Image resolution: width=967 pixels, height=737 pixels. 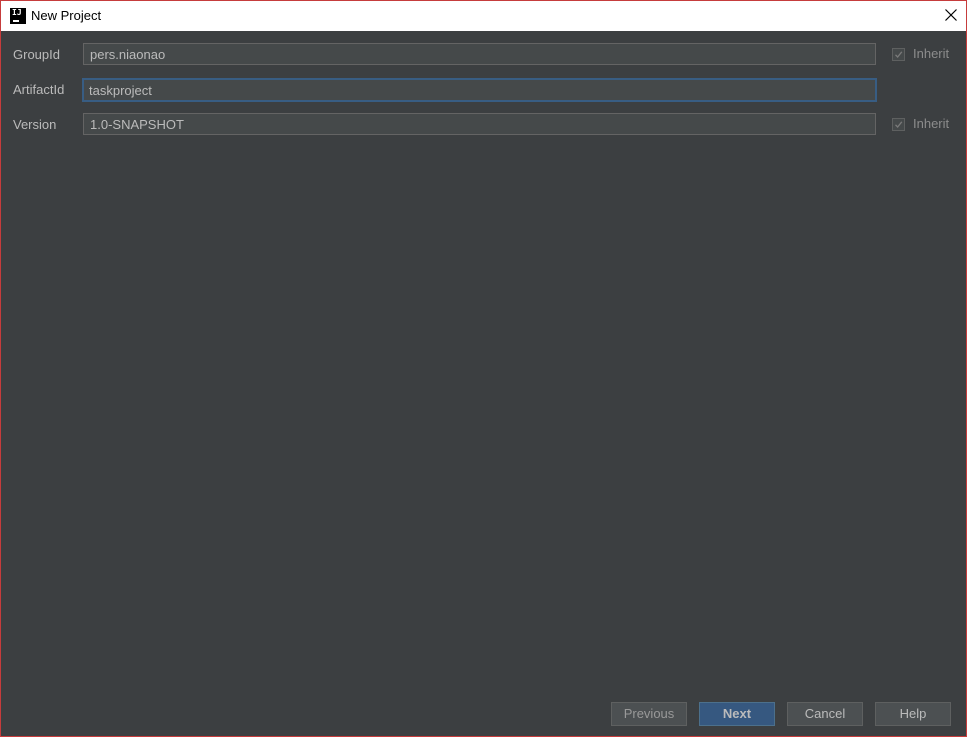 I want to click on artifact-id-label: ArtifactId, so click(x=39, y=89).